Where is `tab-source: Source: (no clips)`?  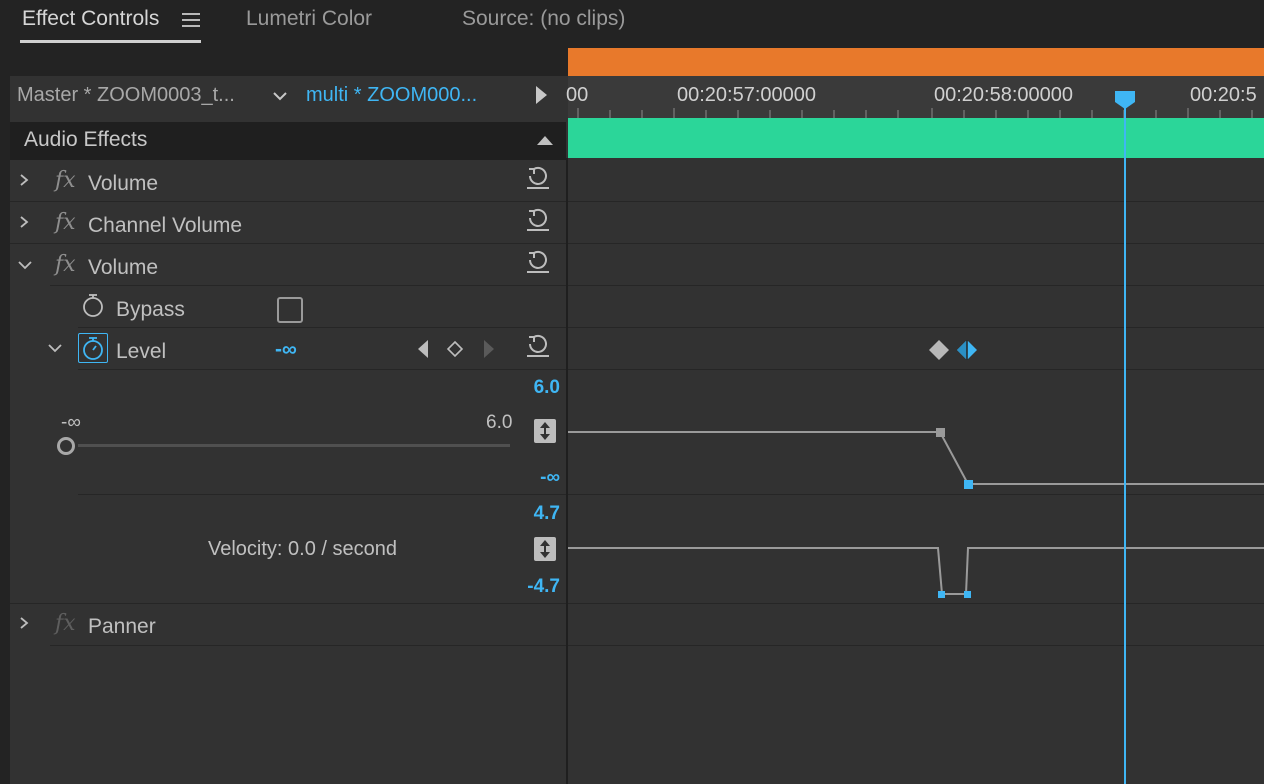 tab-source: Source: (no clips) is located at coordinates (543, 19).